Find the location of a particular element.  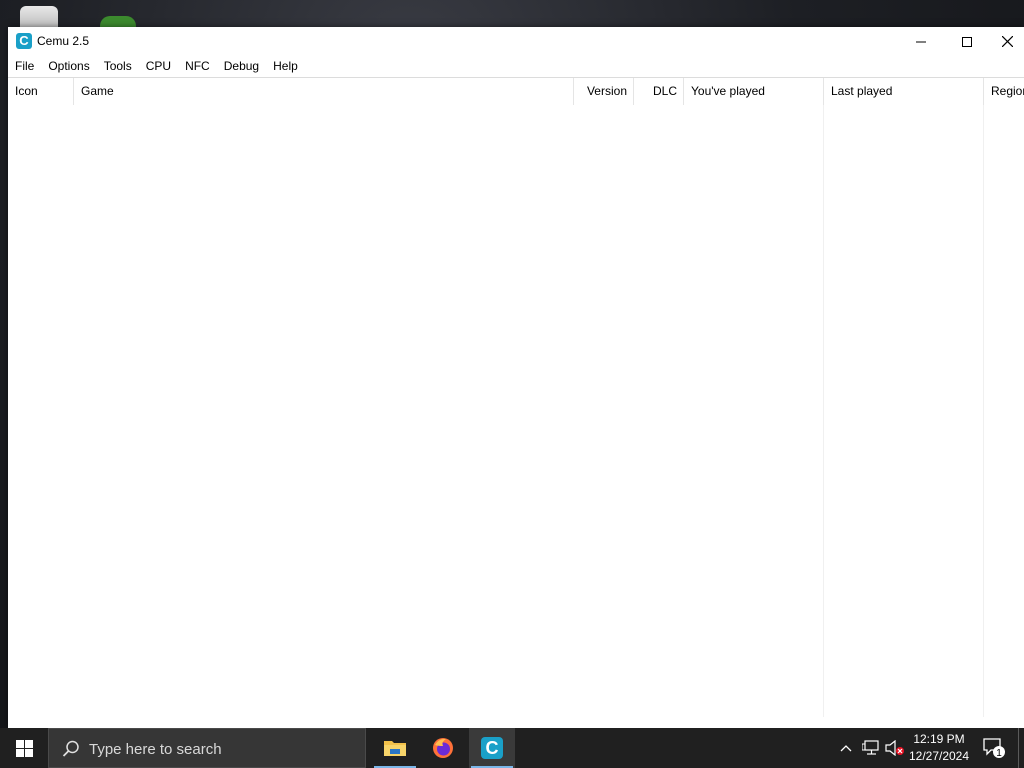

taskbar-cemu: C is located at coordinates (492, 748).